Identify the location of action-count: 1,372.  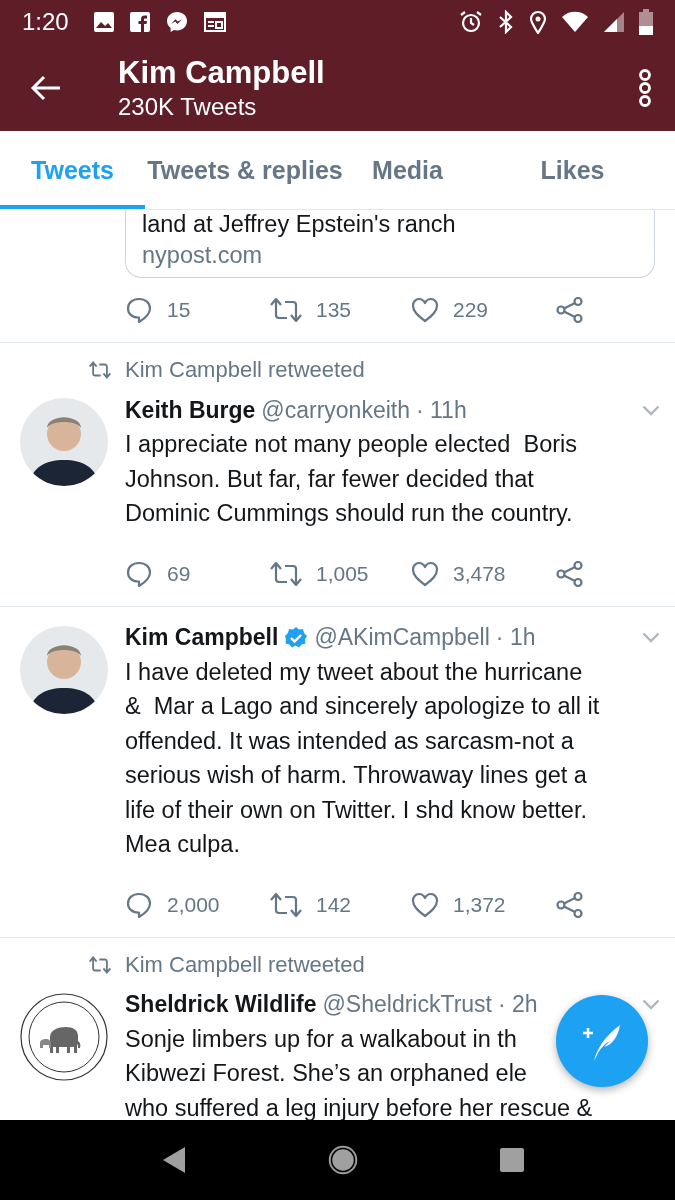
(479, 904).